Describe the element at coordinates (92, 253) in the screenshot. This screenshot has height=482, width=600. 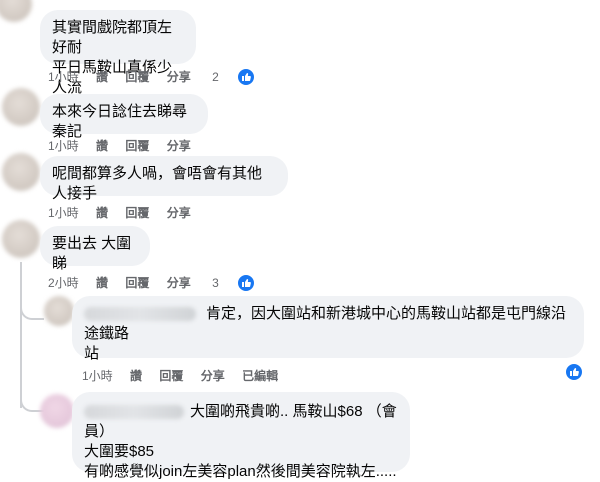
I see `comment-text: 要出去 大圍睇` at that location.